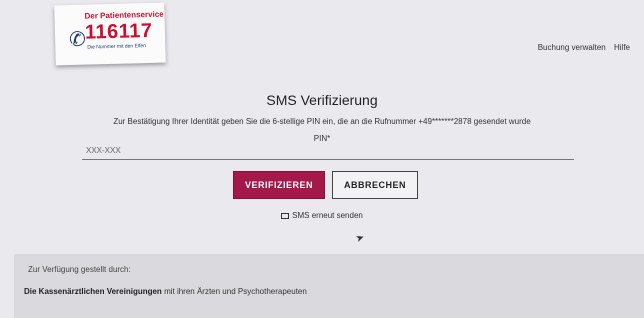  I want to click on page-title: SMS Verifizierung, so click(322, 100).